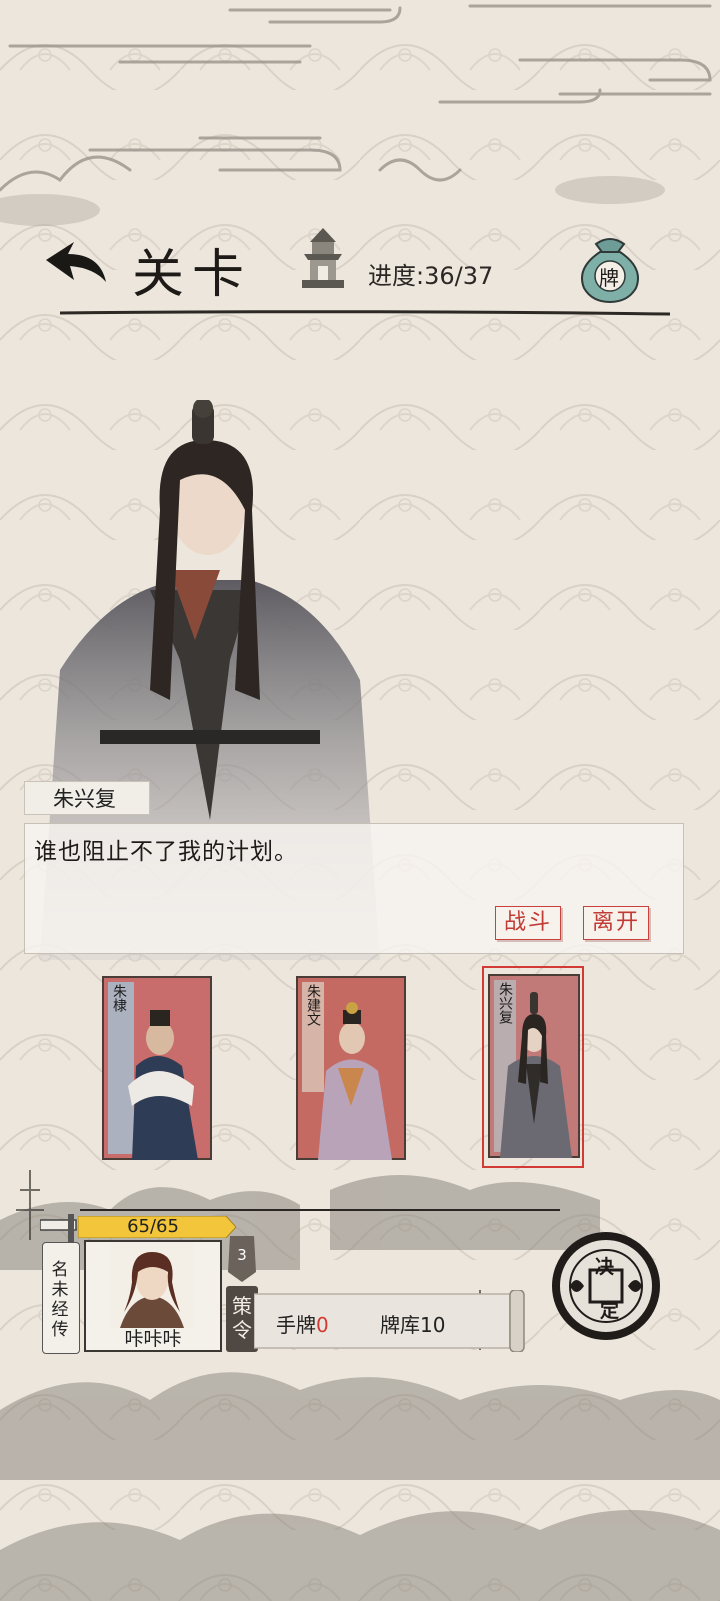 This screenshot has height=1601, width=720. Describe the element at coordinates (400, 1325) in the screenshot. I see `deck-label: 牌库` at that location.